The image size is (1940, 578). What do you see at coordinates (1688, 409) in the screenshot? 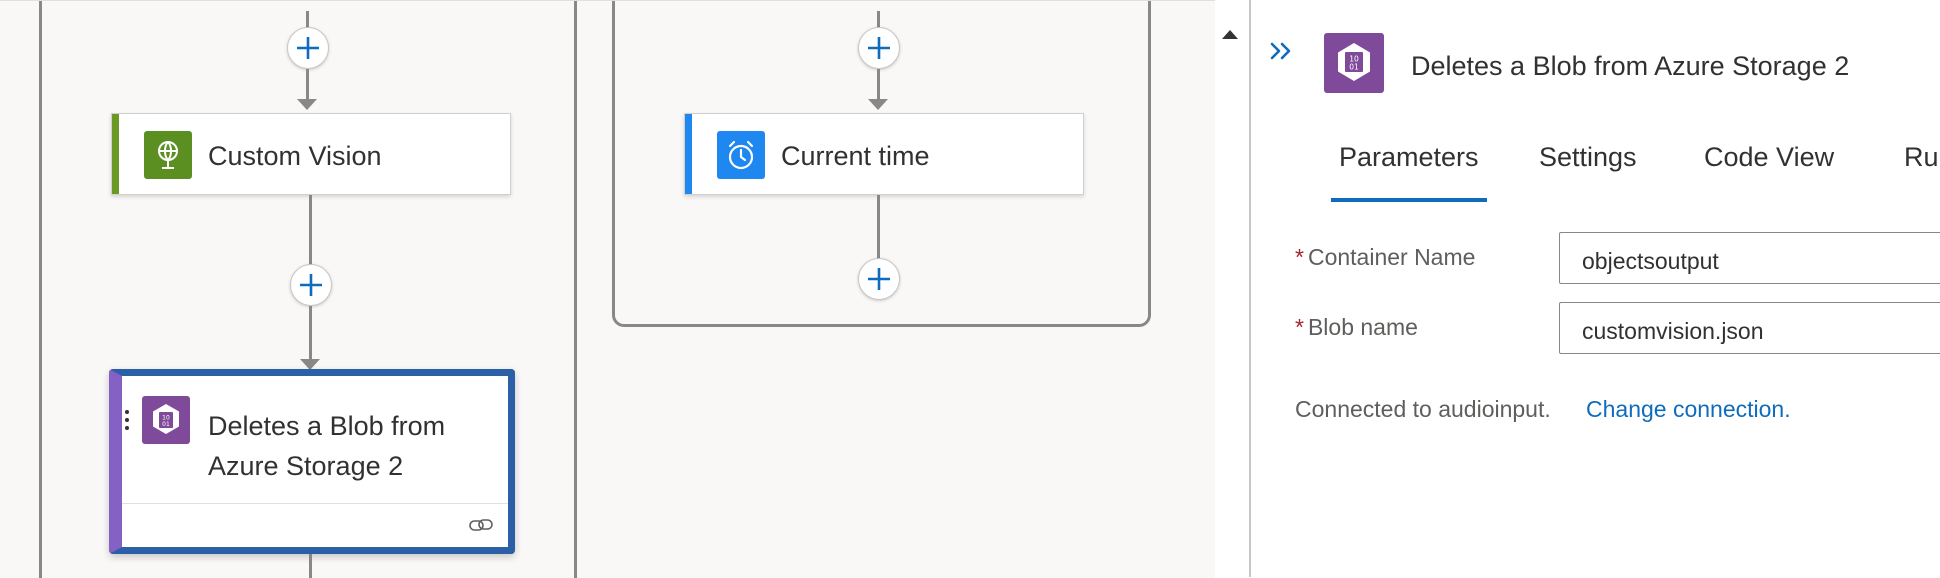
I see `change-connection-link: Change connection.` at bounding box center [1688, 409].